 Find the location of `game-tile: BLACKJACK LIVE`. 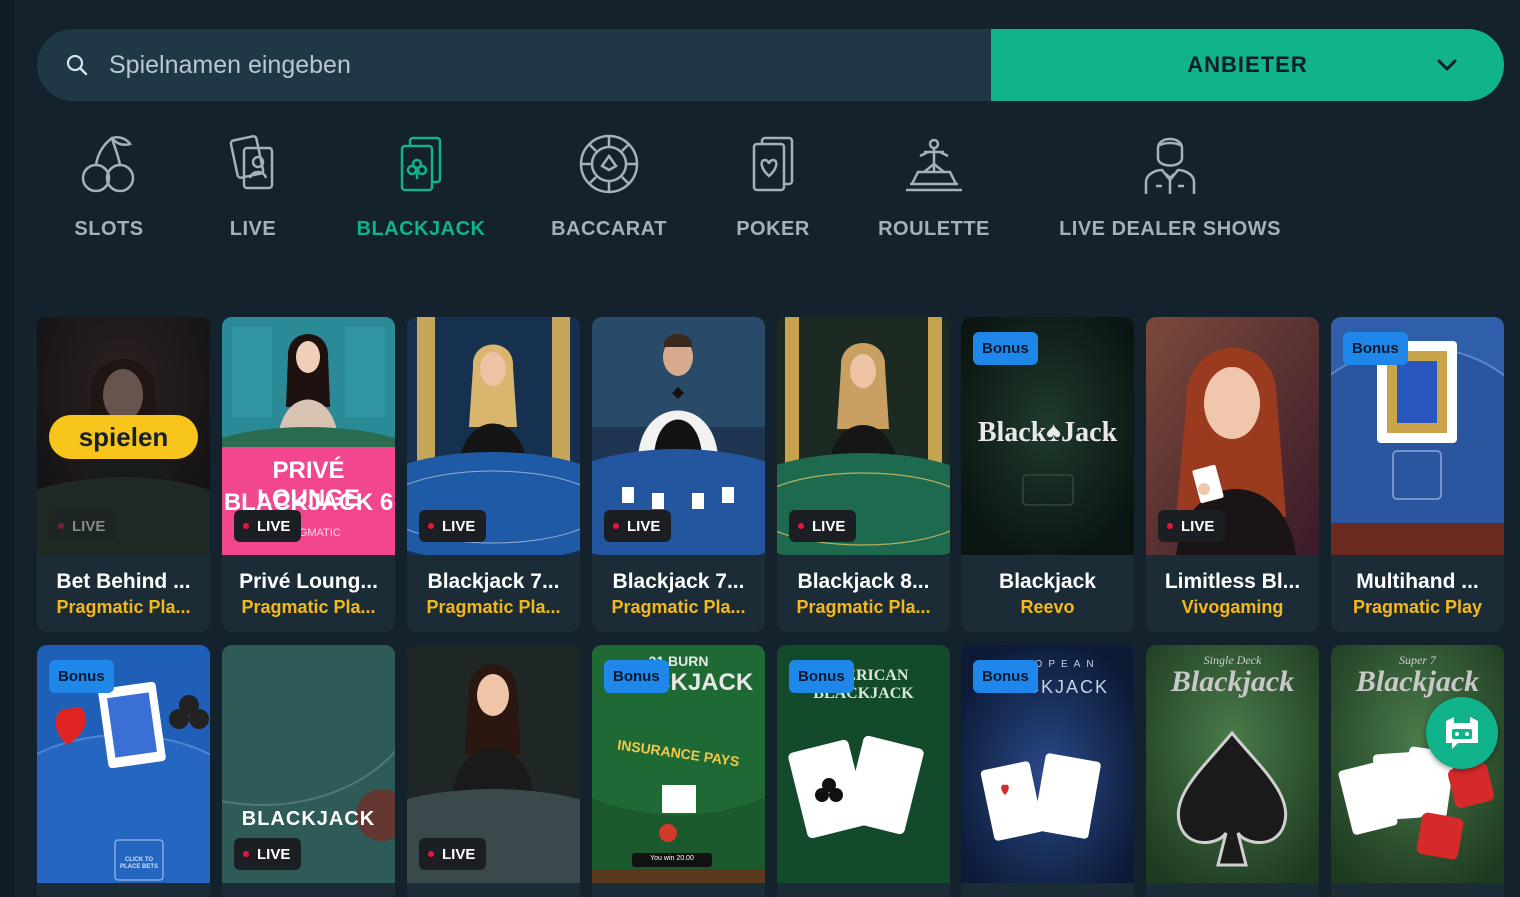

game-tile: BLACKJACK LIVE is located at coordinates (308, 771).